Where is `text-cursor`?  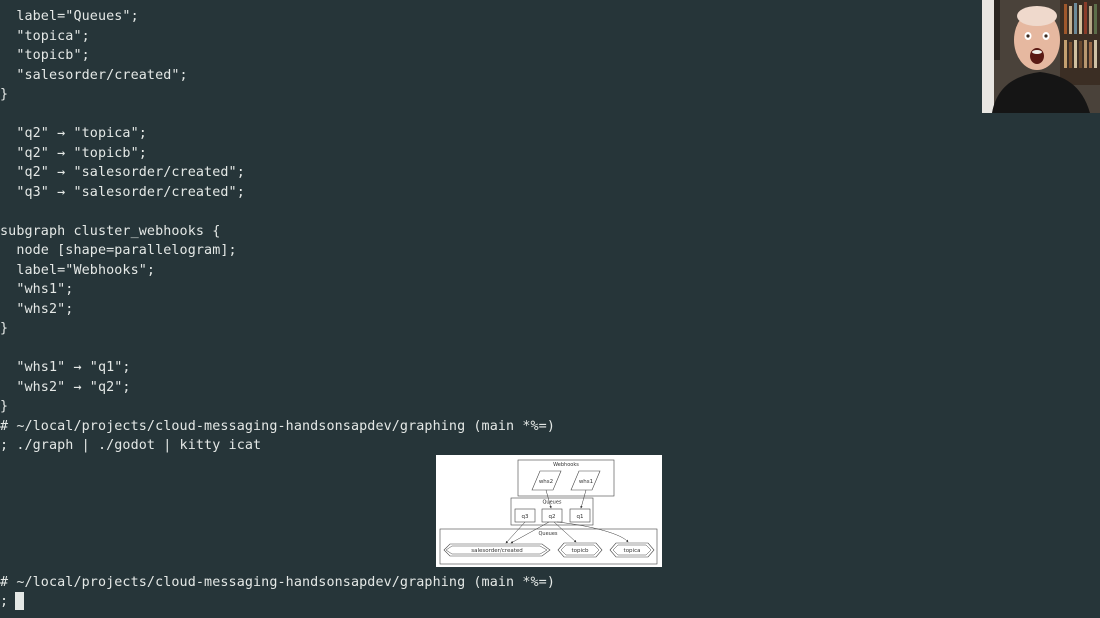
text-cursor is located at coordinates (19, 601).